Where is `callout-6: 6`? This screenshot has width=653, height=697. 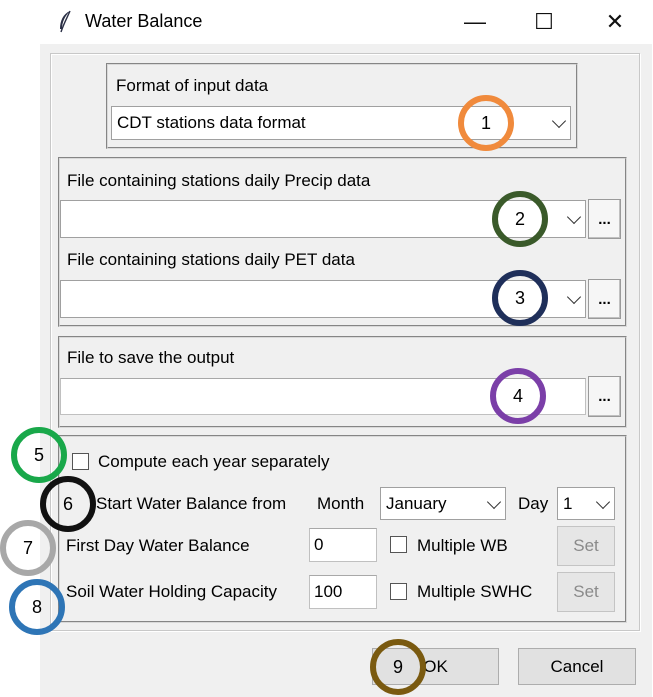 callout-6: 6 is located at coordinates (68, 504).